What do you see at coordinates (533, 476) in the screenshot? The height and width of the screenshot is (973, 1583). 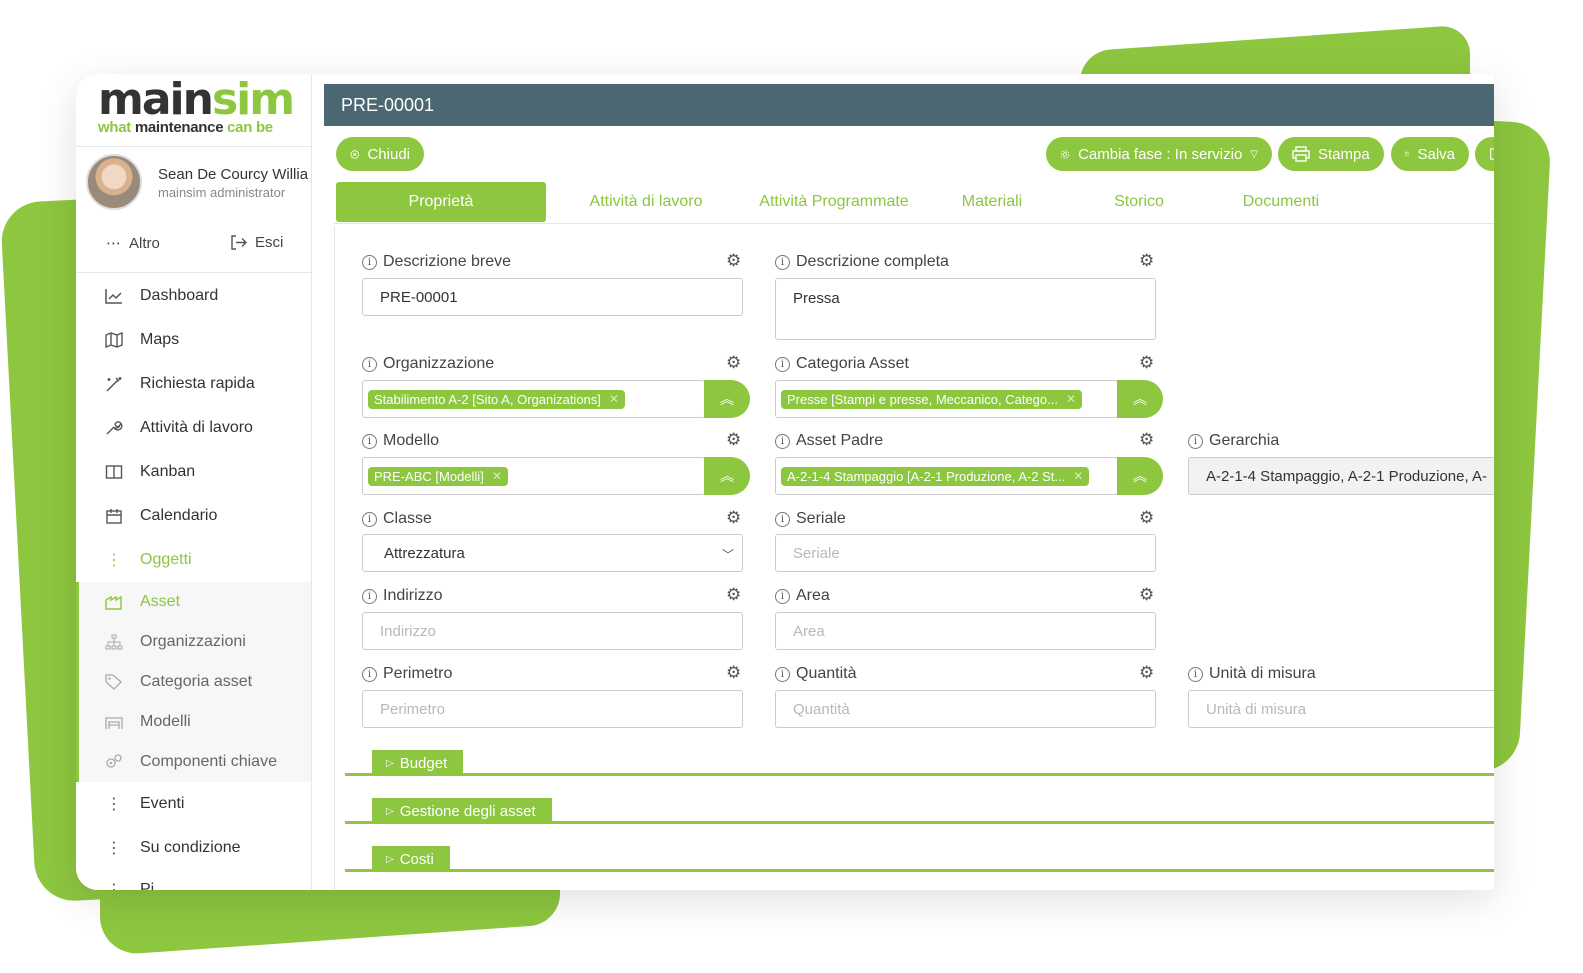 I see `model-select: PRE-ABC [Modelli] ✕` at bounding box center [533, 476].